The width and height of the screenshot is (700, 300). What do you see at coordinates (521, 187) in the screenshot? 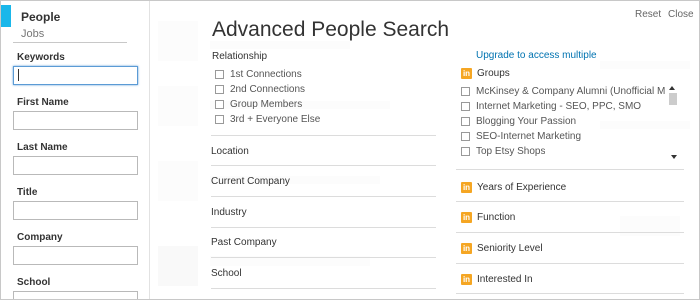
I see `years-of-experience-filter: Years of Experience` at bounding box center [521, 187].